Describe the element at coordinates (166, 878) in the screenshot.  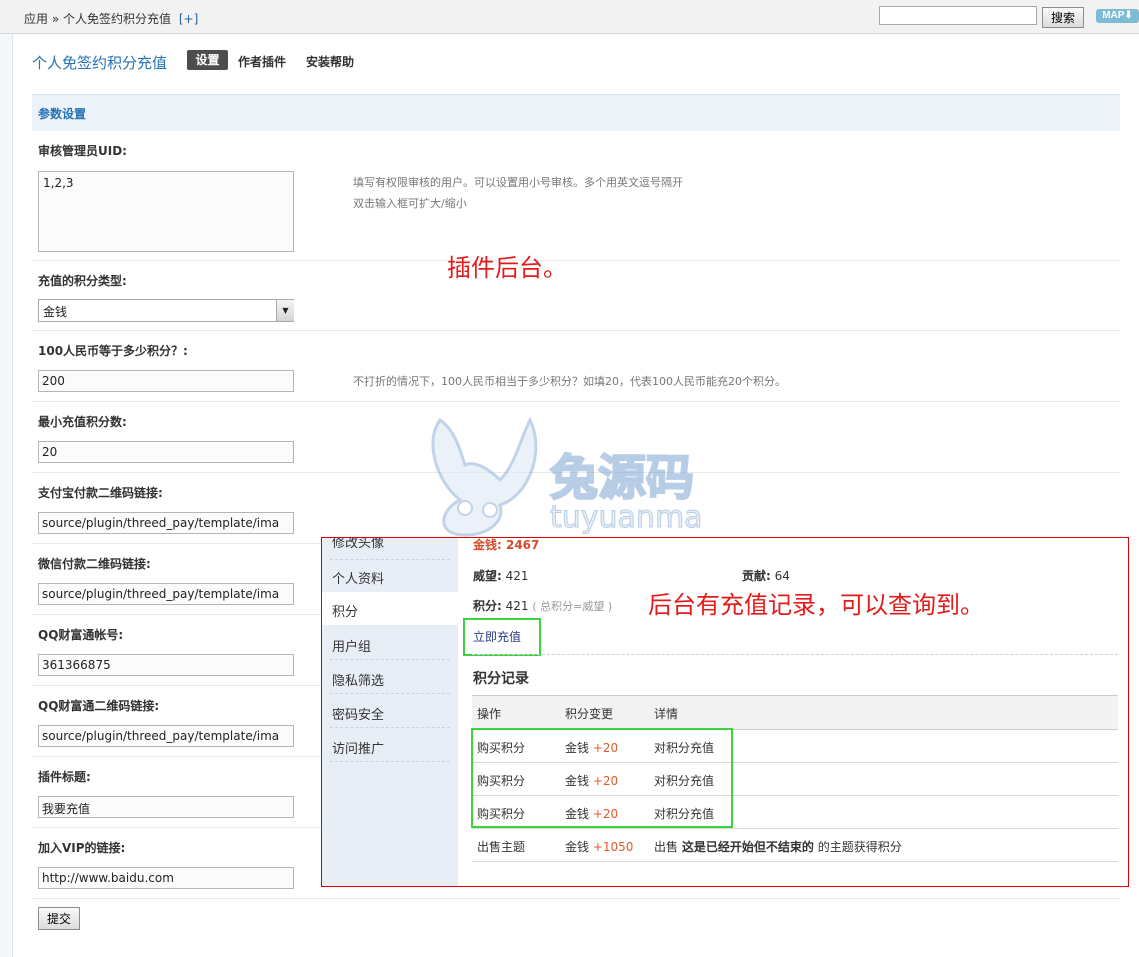
I see `vip-link-input: http://www.baidu.com` at that location.